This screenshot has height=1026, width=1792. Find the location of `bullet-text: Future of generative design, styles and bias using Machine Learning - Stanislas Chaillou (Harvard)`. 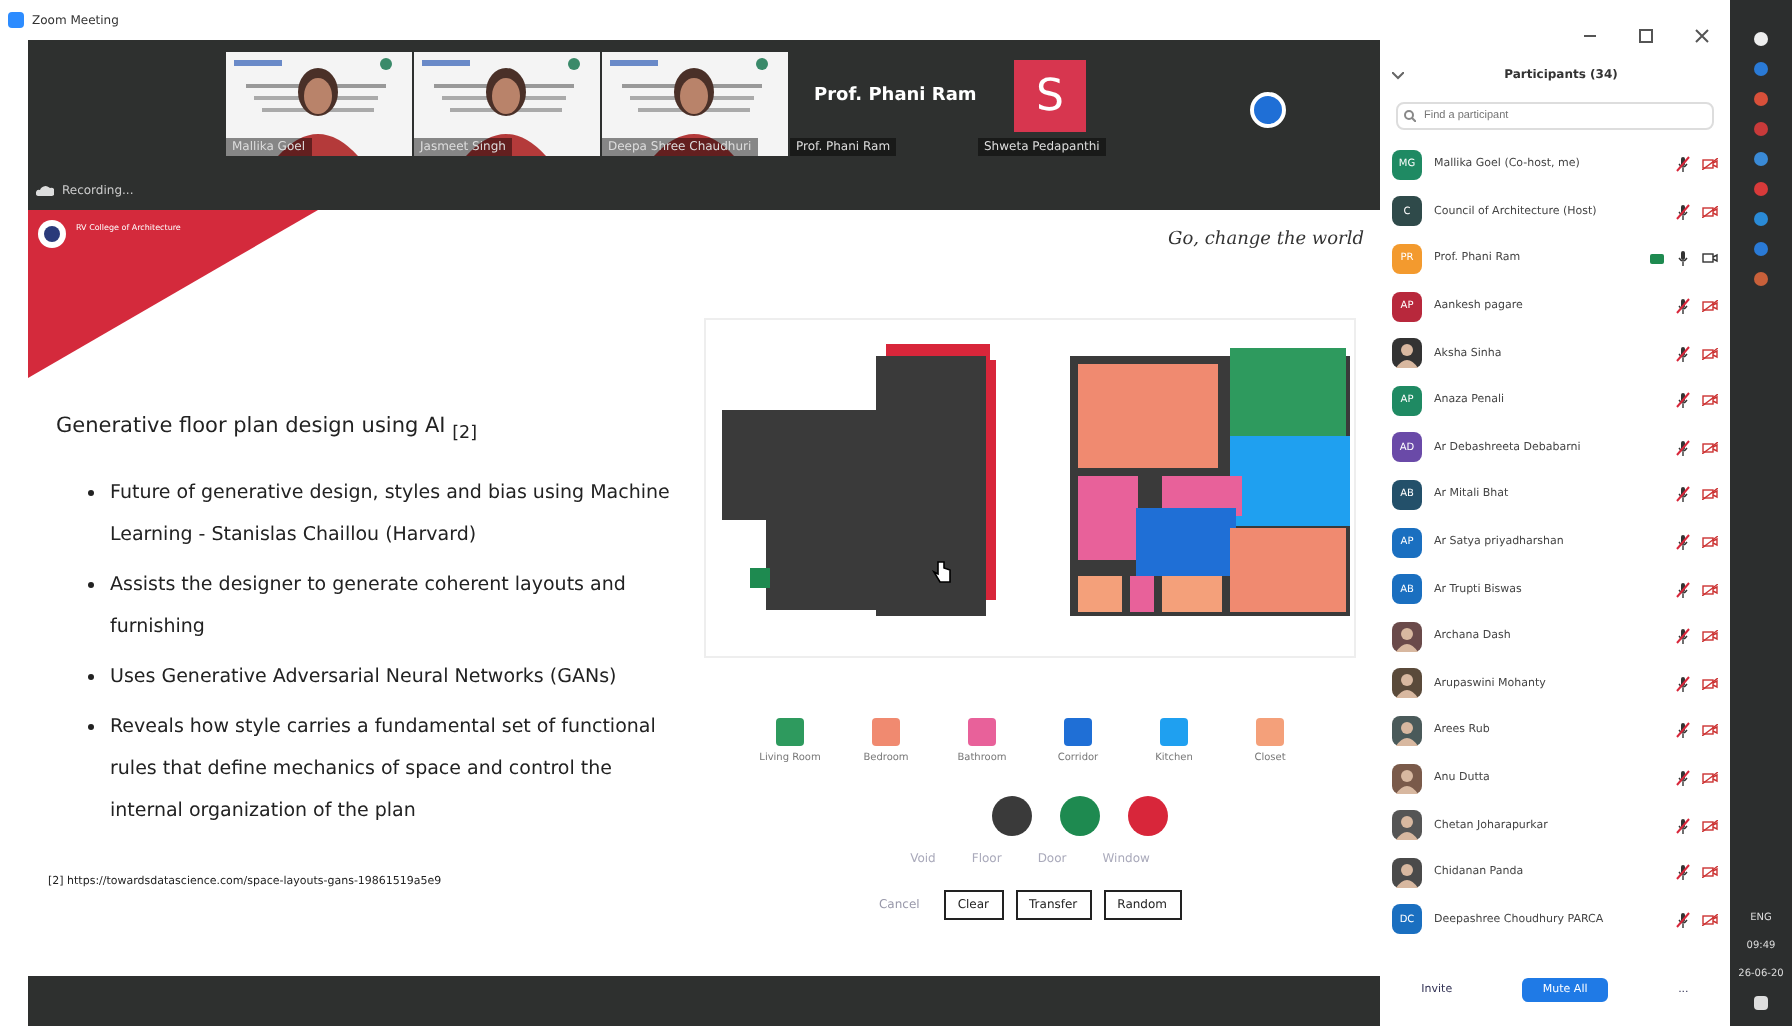

bullet-text: Future of generative design, styles and bias using Machine Learning - Stanislas Chaillou (Harvard) is located at coordinates (391, 515).